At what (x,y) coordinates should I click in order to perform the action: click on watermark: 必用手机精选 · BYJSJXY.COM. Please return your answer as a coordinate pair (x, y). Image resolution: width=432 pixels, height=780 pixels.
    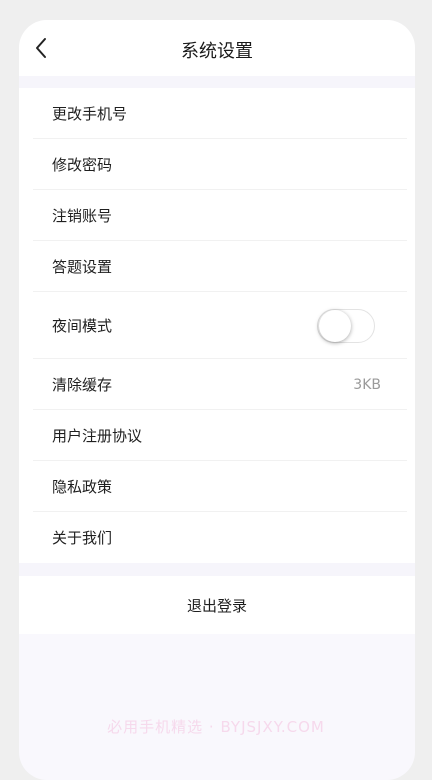
    Looking at the image, I should click on (216, 727).